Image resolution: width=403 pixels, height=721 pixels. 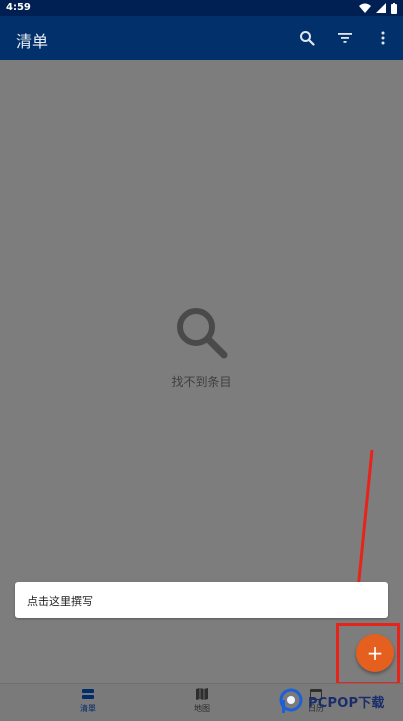 I want to click on search-button, so click(x=307, y=38).